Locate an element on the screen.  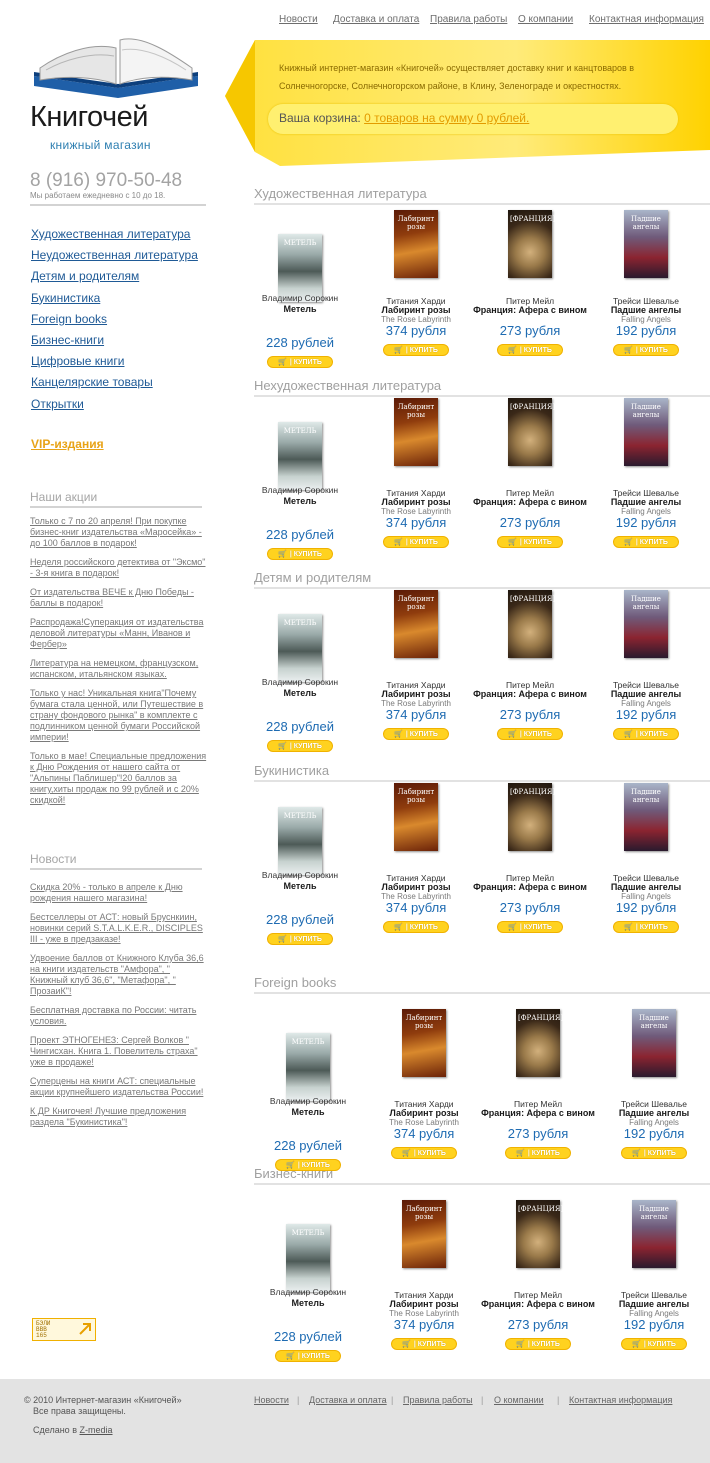
section-title: Foreign books is located at coordinates (295, 982).